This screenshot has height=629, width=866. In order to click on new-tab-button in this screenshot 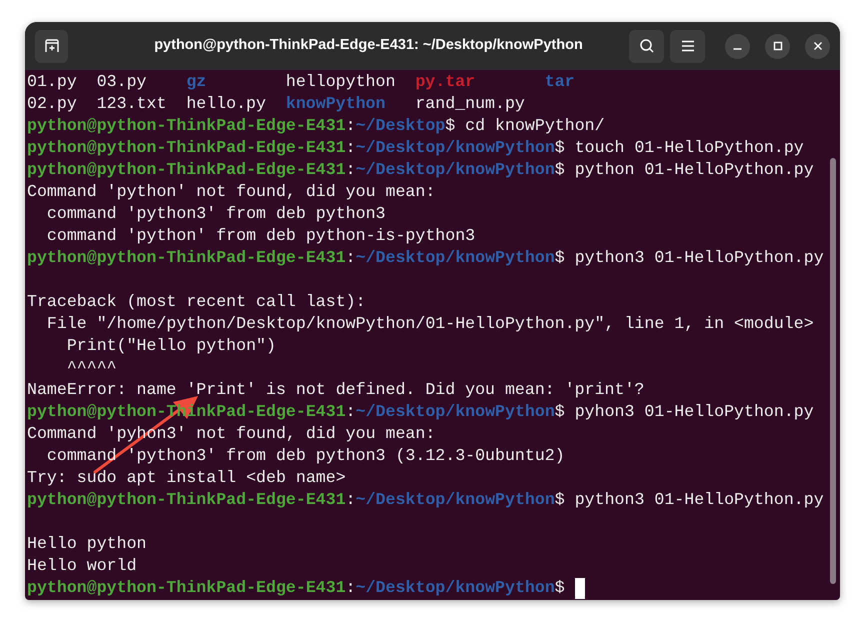, I will do `click(51, 46)`.